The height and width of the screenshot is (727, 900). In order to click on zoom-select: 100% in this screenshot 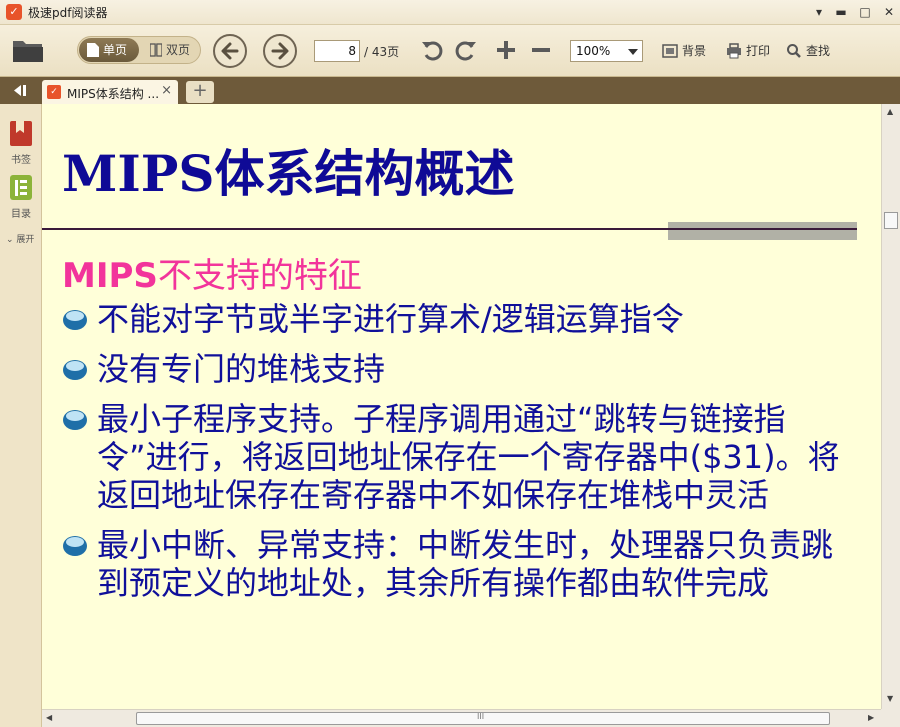, I will do `click(606, 51)`.